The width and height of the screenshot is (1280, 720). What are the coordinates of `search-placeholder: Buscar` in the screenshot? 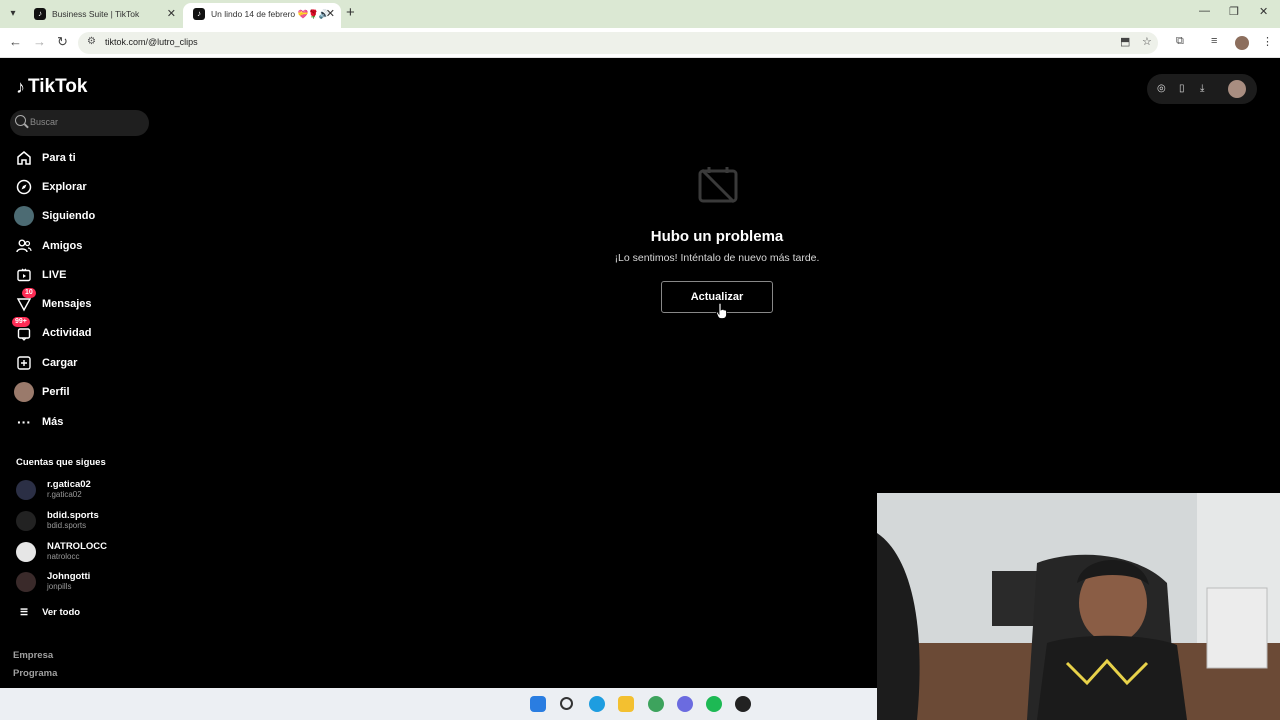 It's located at (44, 122).